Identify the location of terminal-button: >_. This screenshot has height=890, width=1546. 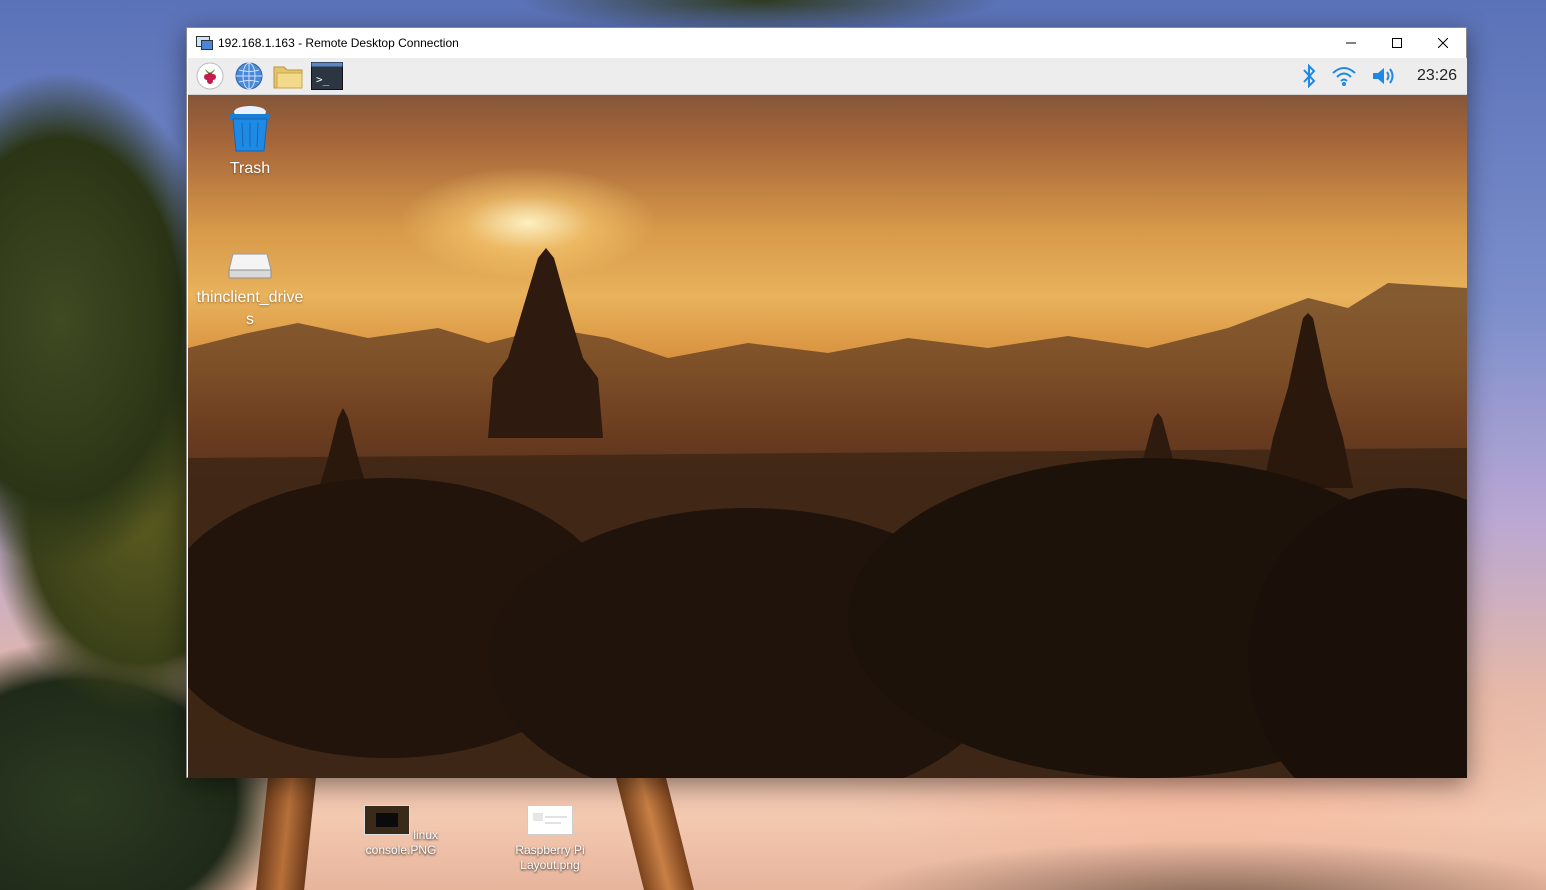
(327, 76).